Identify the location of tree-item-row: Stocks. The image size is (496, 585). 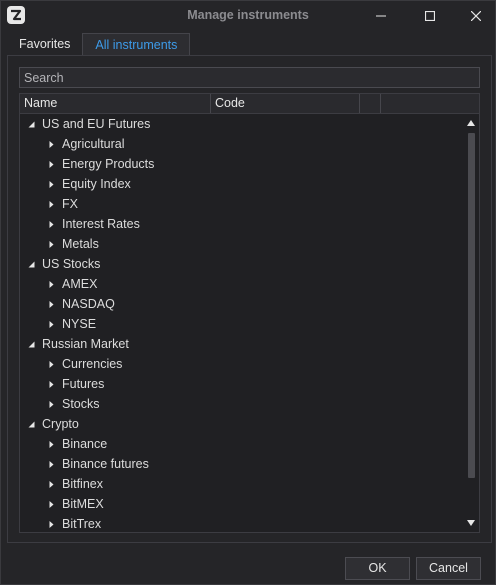
(241, 404).